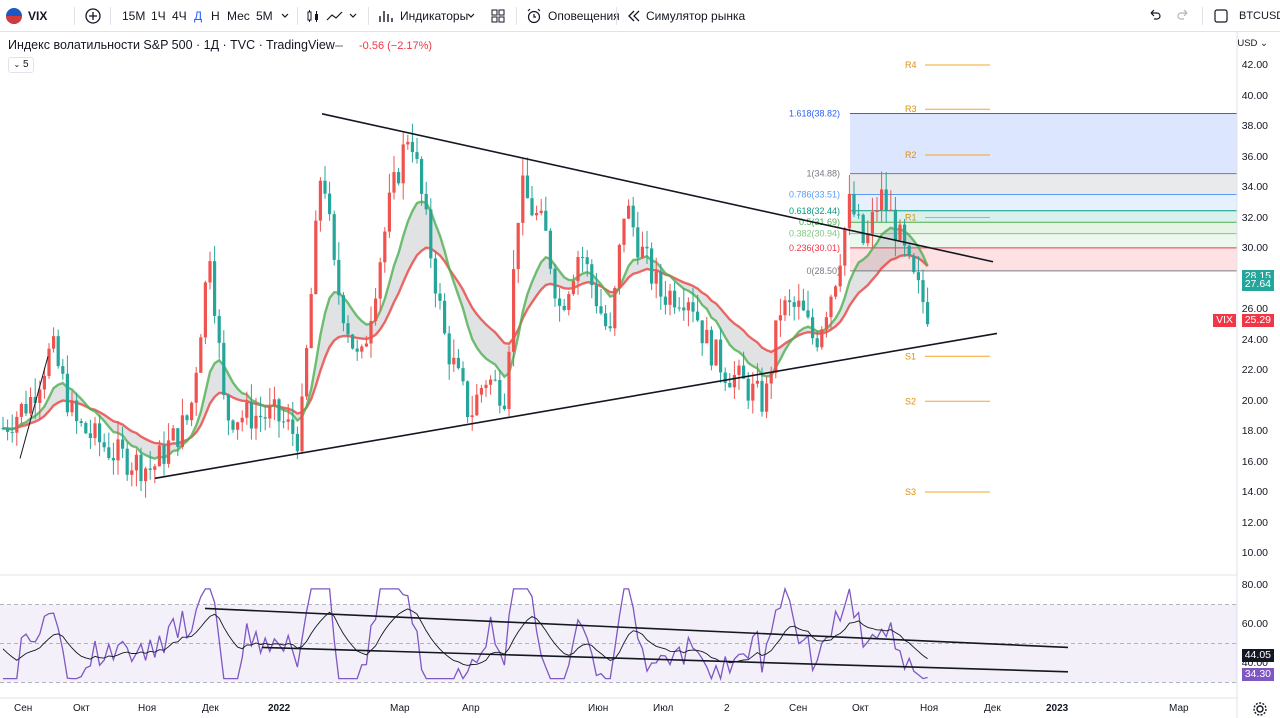 This screenshot has height=718, width=1280. I want to click on interval-1w: Н, so click(215, 16).